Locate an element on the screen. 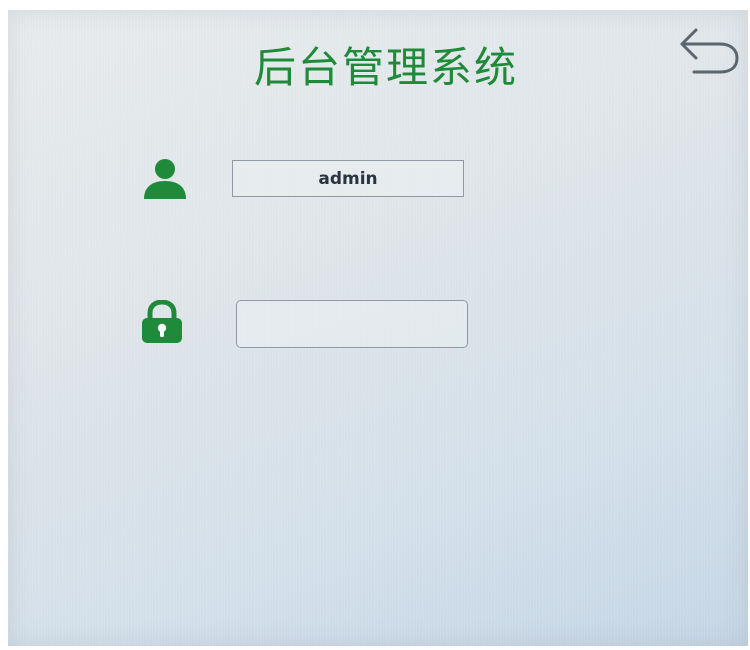 The height and width of the screenshot is (650, 750). page-title: 后台管理系统 is located at coordinates (385, 67).